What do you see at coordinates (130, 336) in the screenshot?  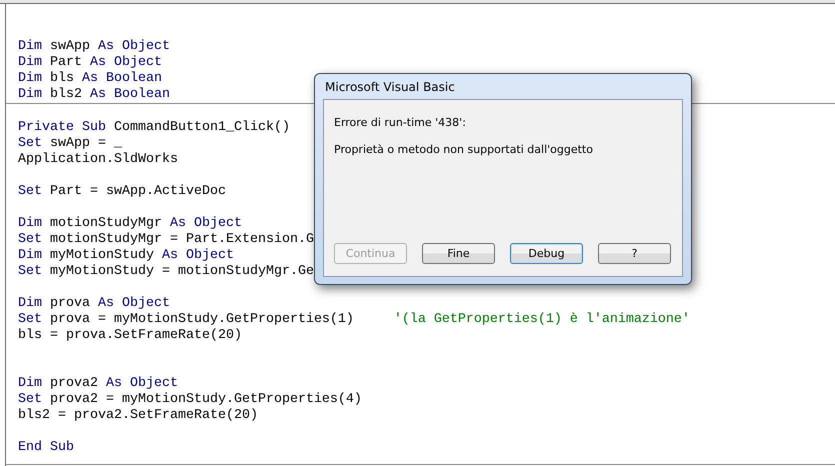 I see `code-line: bls = prova.SetFrameRate(20)` at bounding box center [130, 336].